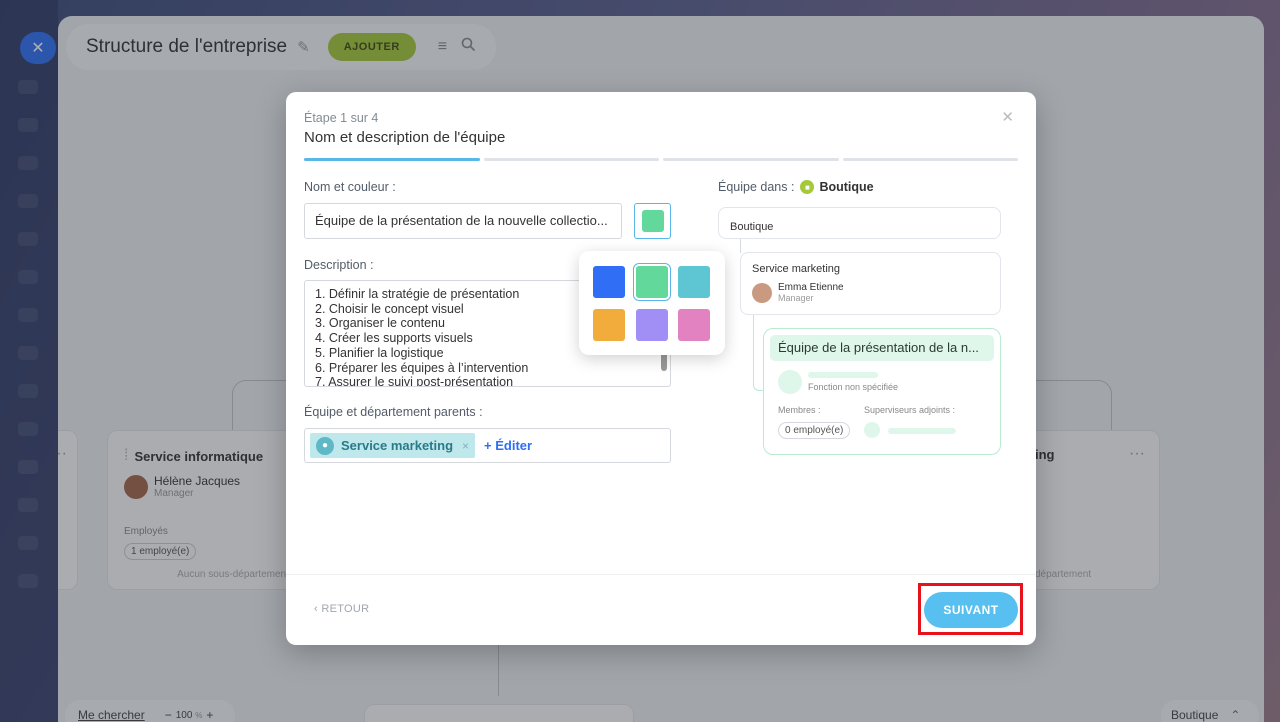  I want to click on members-label: Membres :, so click(799, 410).